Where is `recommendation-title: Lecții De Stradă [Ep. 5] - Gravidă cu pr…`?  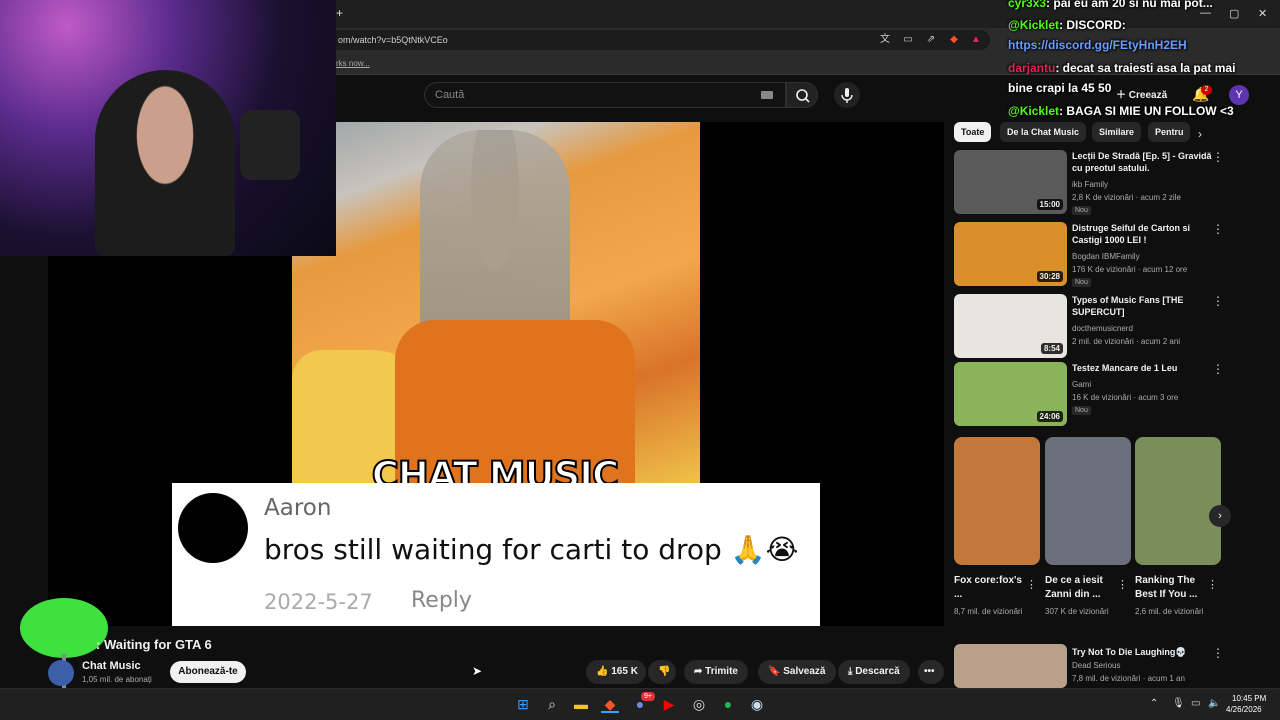
recommendation-title: Lecții De Stradă [Ep. 5] - Gravidă cu pr… is located at coordinates (1142, 162).